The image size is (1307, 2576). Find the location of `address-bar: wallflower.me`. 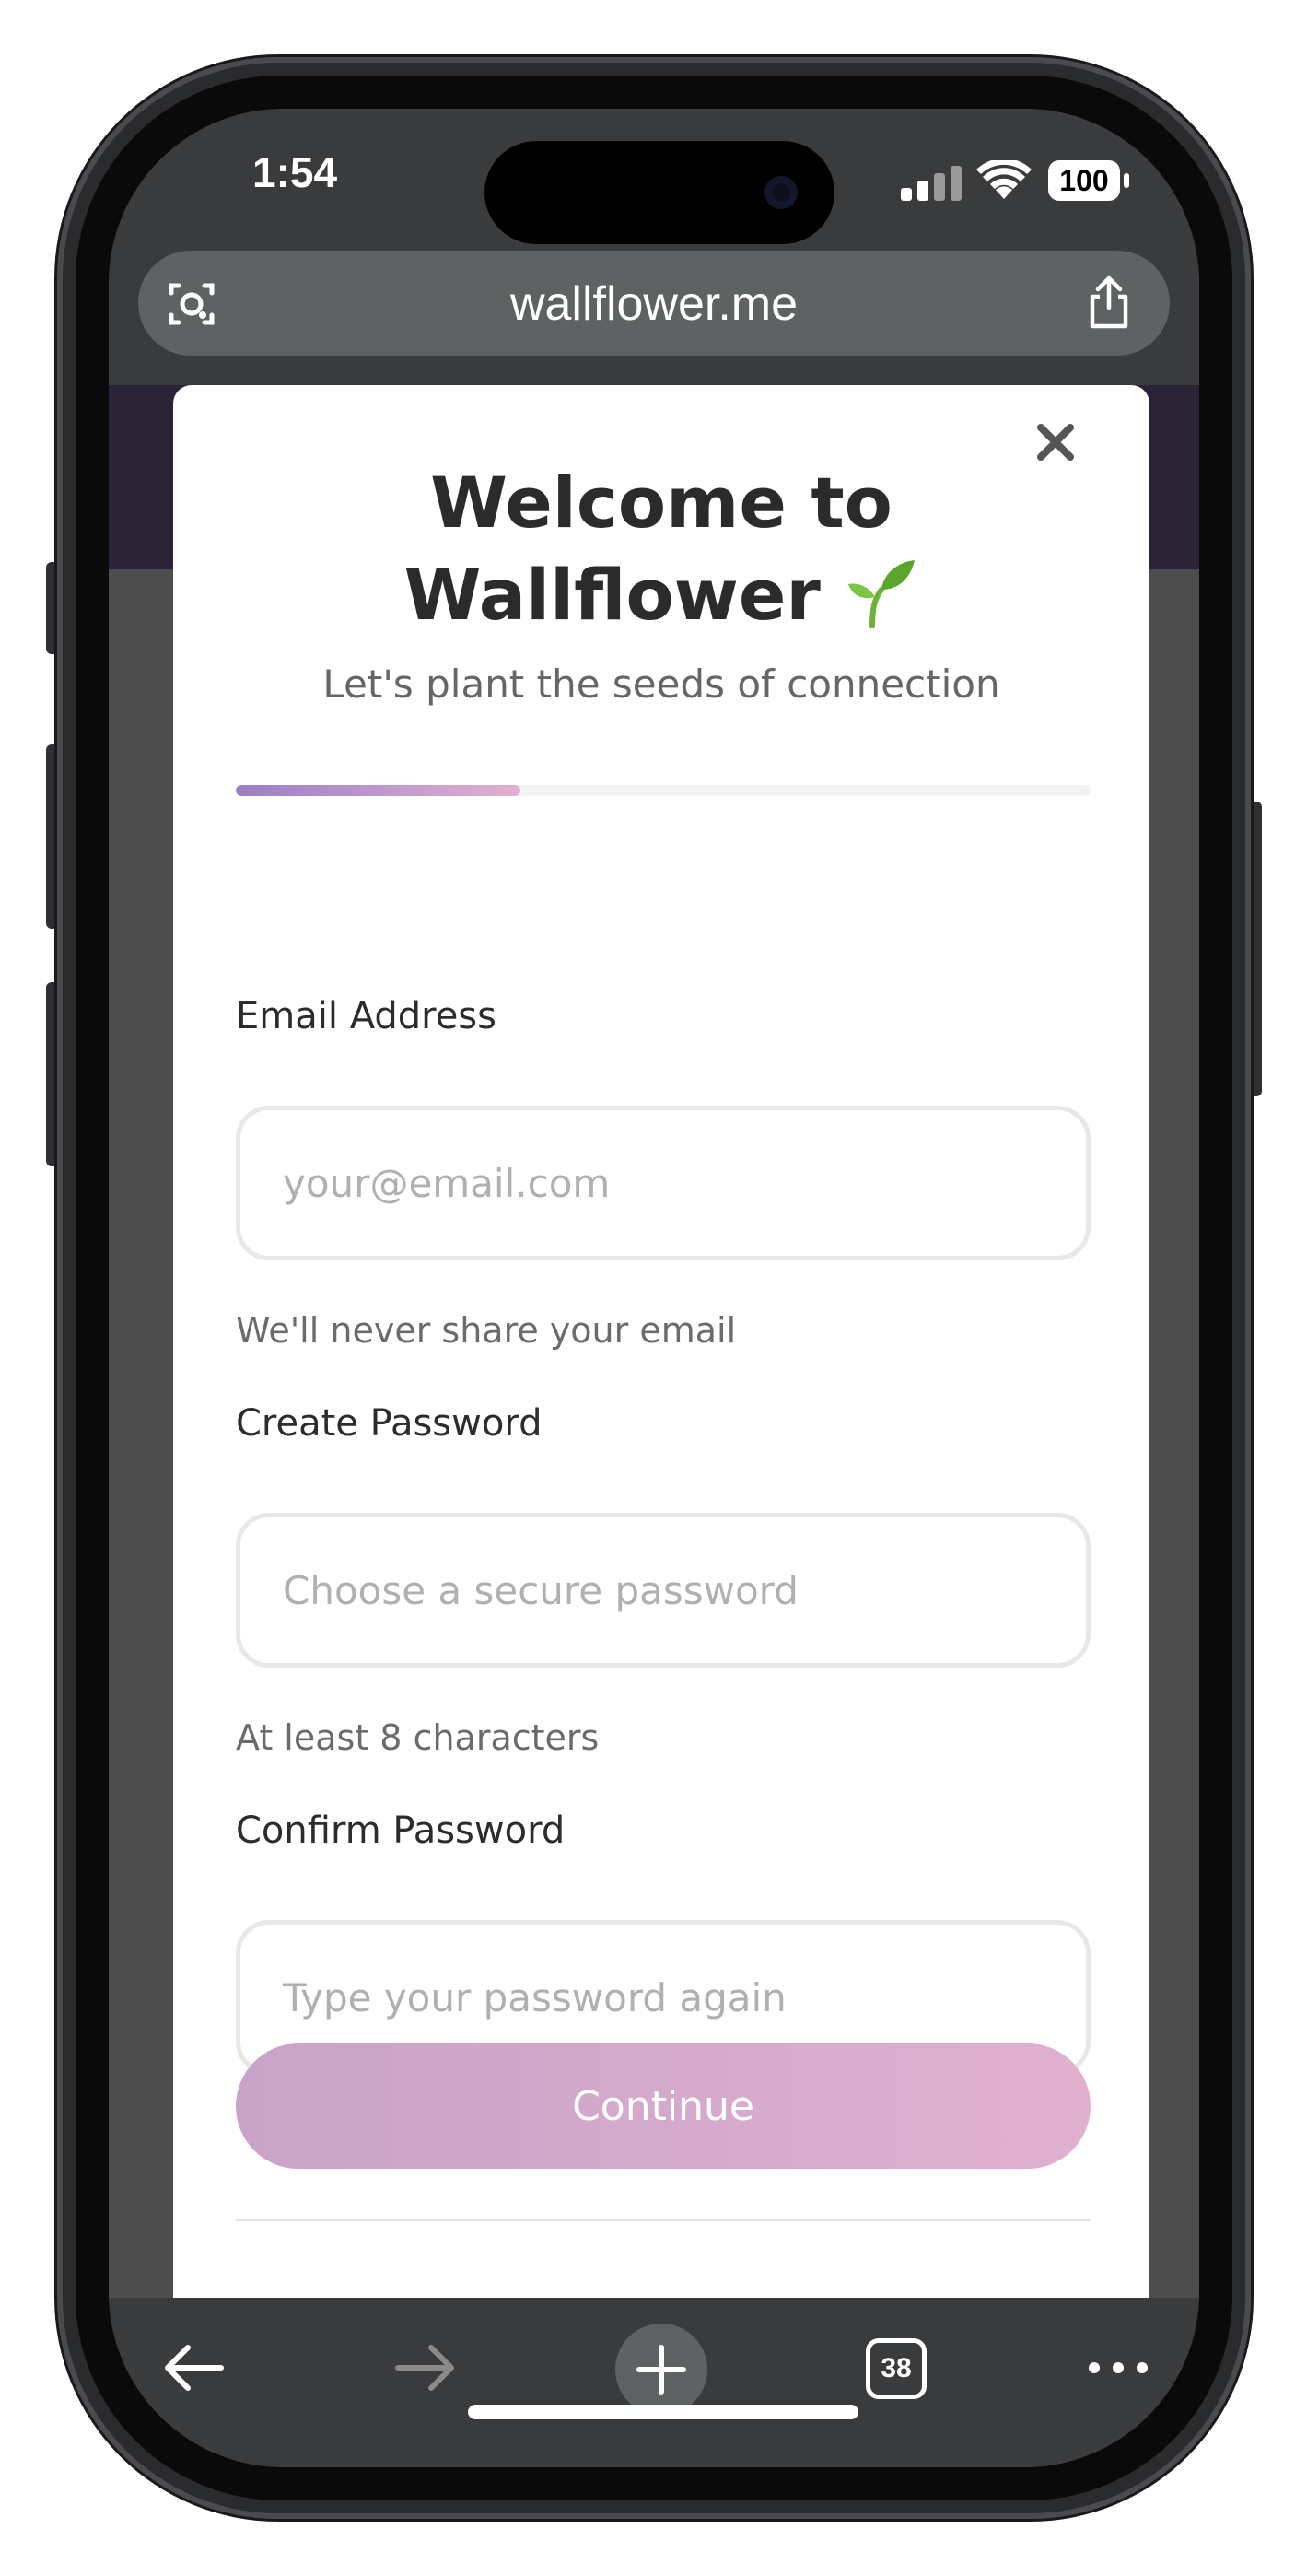

address-bar: wallflower.me is located at coordinates (654, 303).